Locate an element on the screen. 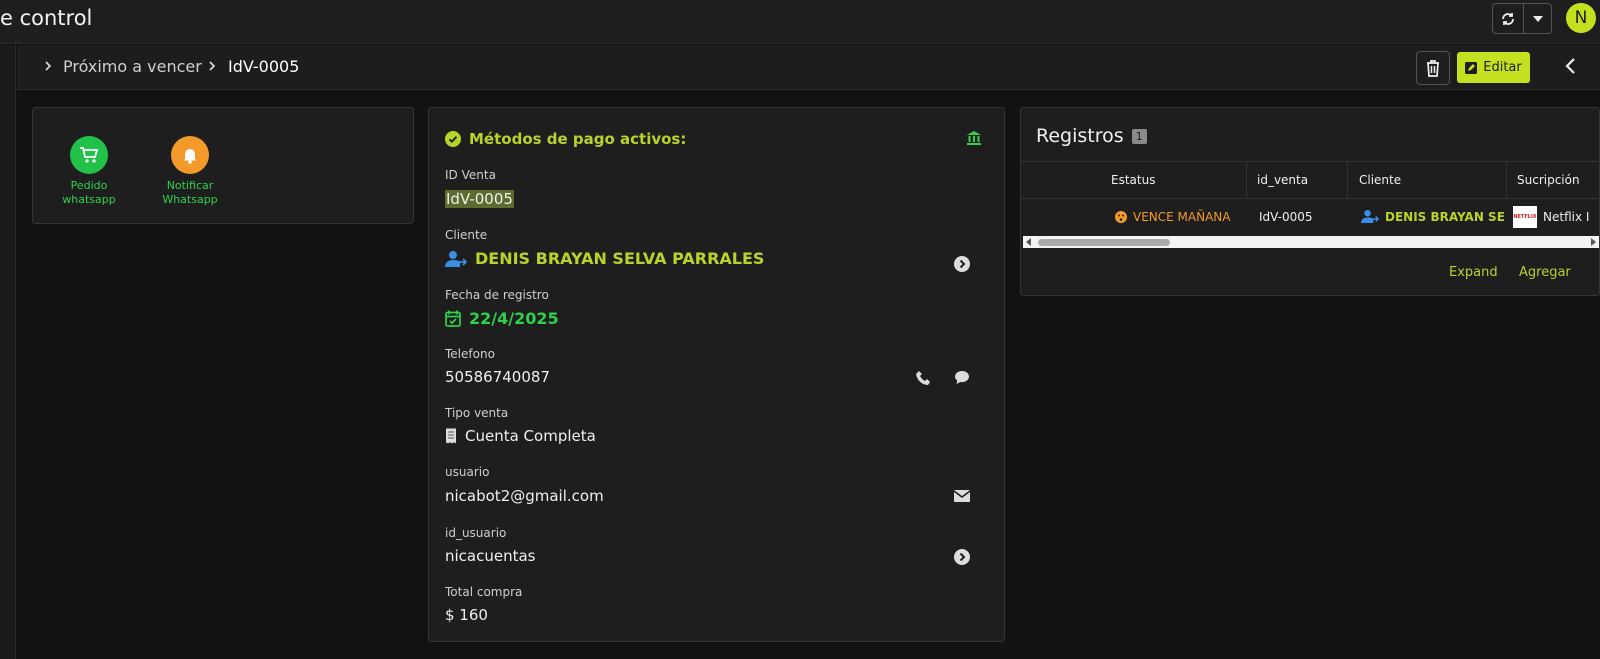 This screenshot has width=1600, height=659. status-badge: VENCE MAÑANA is located at coordinates (1172, 216).